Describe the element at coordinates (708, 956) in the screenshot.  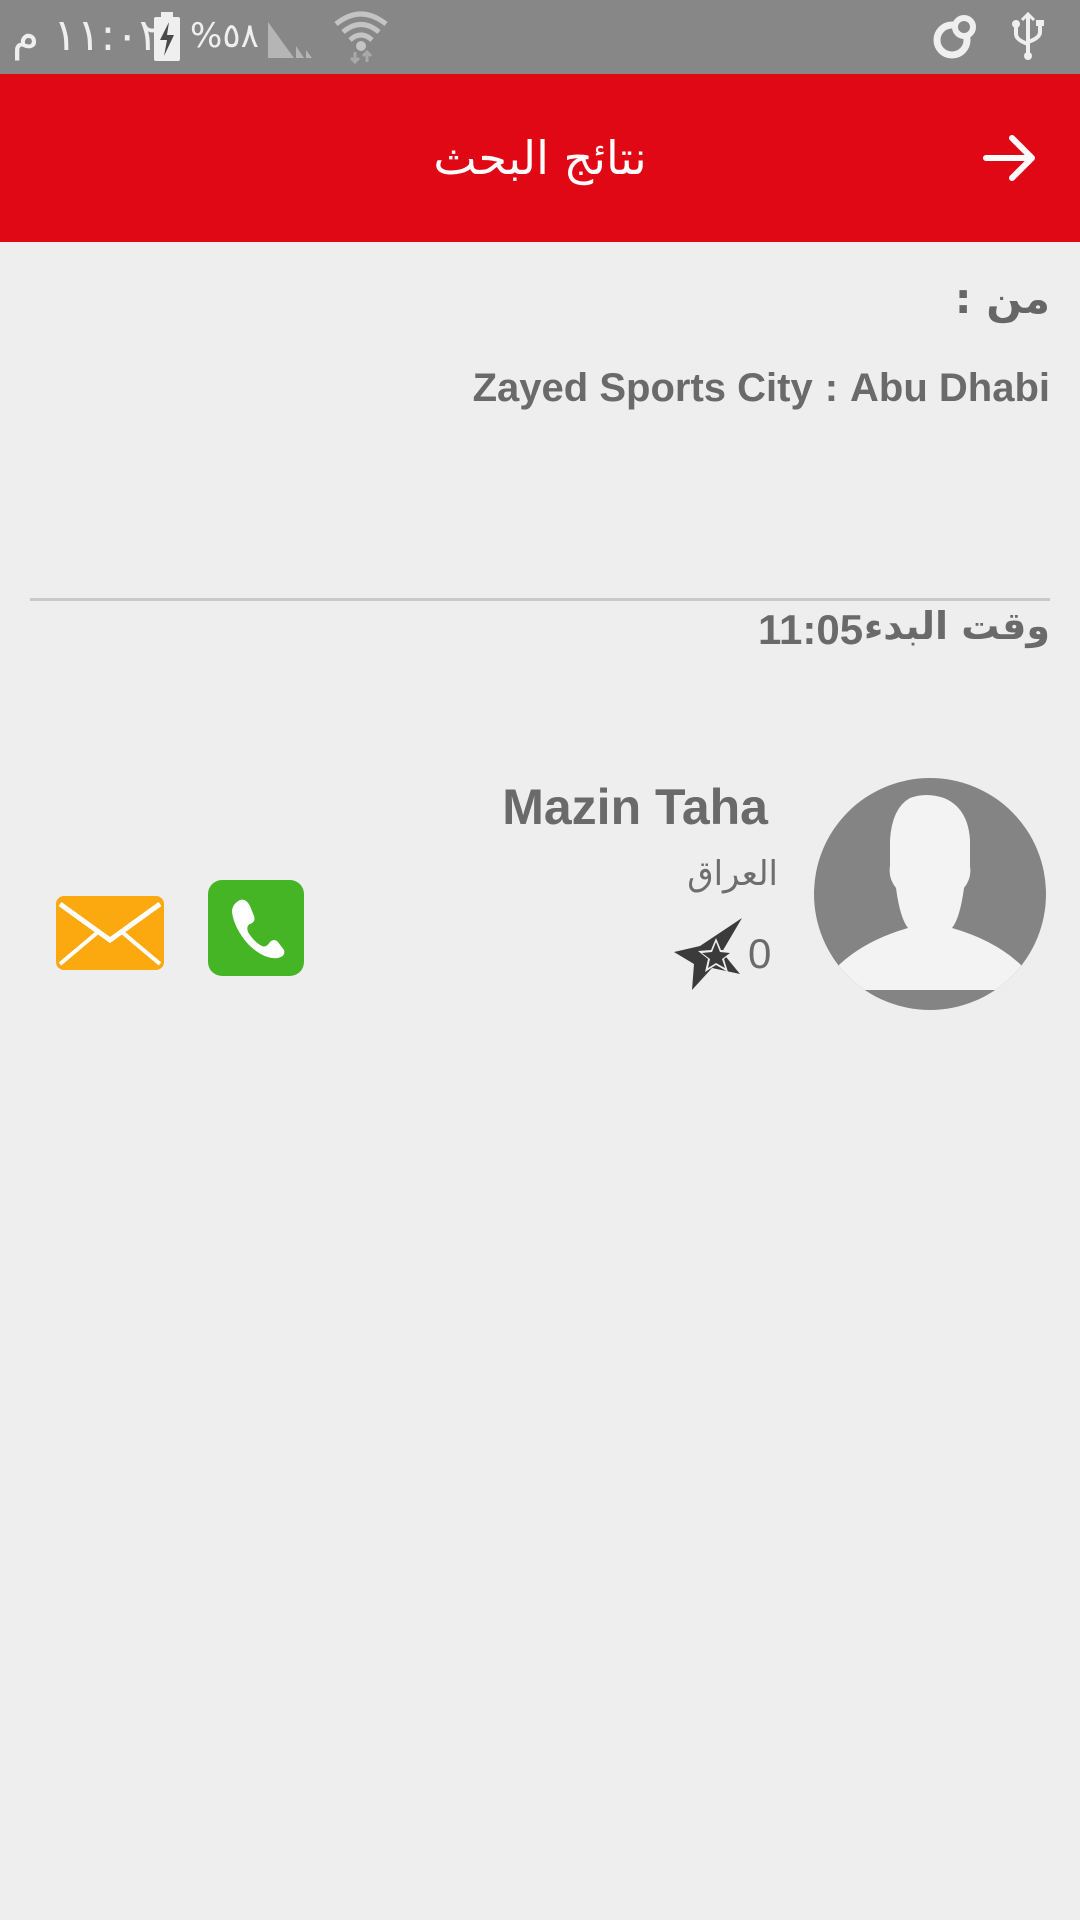
I see `star-icon` at that location.